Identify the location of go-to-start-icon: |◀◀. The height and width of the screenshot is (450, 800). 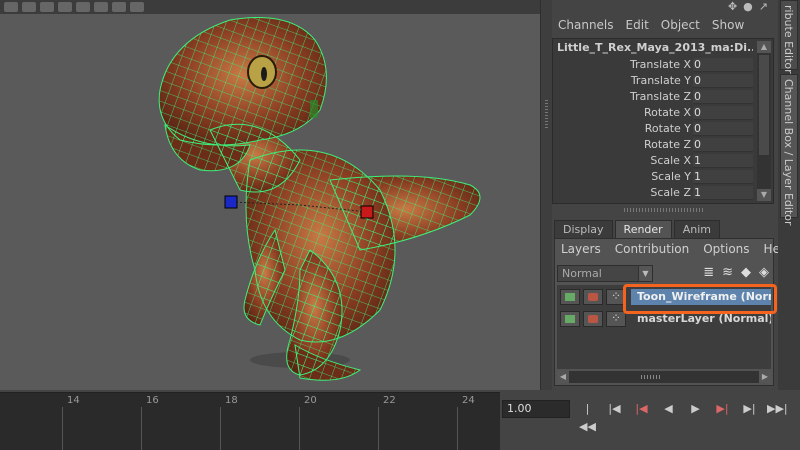
(587, 416).